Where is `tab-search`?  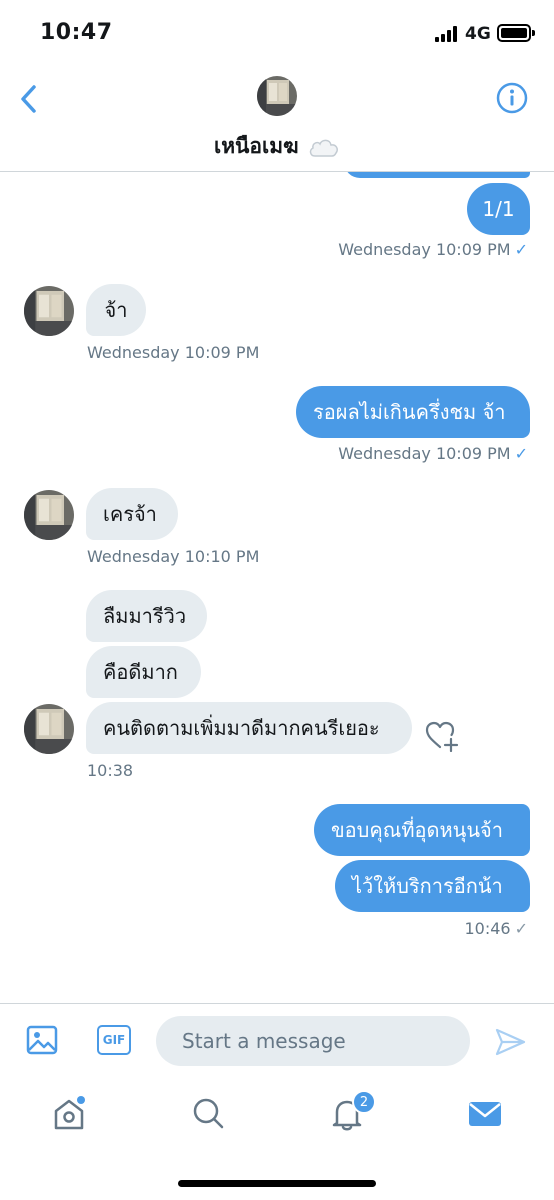 tab-search is located at coordinates (208, 1113).